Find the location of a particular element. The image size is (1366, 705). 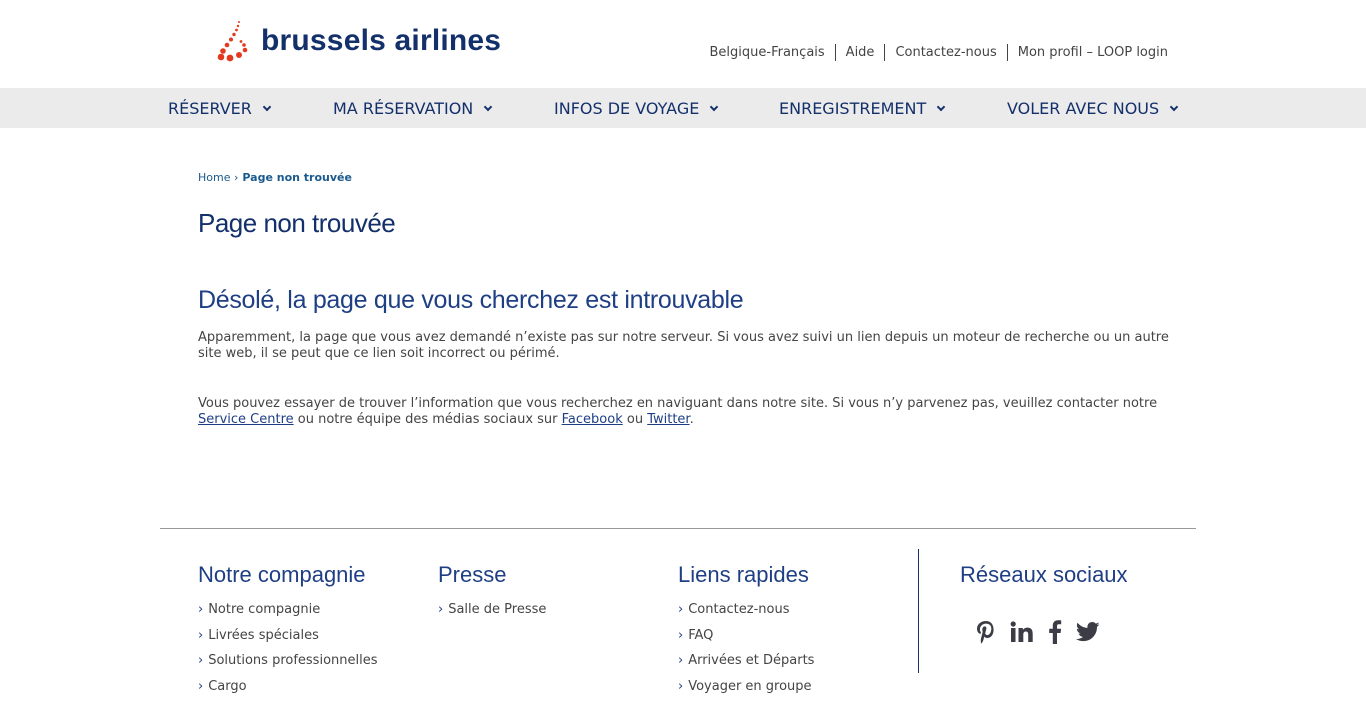

nav-label: ENREGISTREMENT is located at coordinates (853, 108).